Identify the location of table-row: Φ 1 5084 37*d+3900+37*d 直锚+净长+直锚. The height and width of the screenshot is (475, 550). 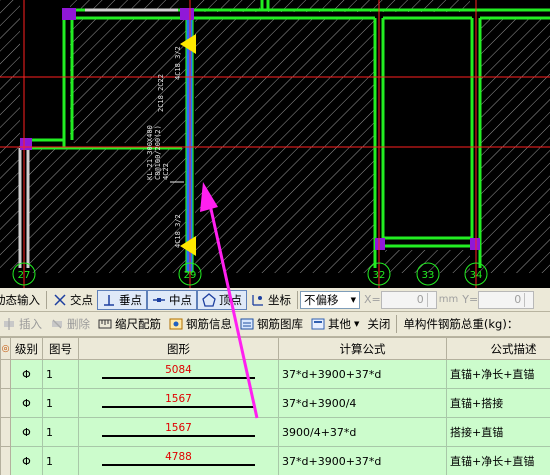
(275, 374).